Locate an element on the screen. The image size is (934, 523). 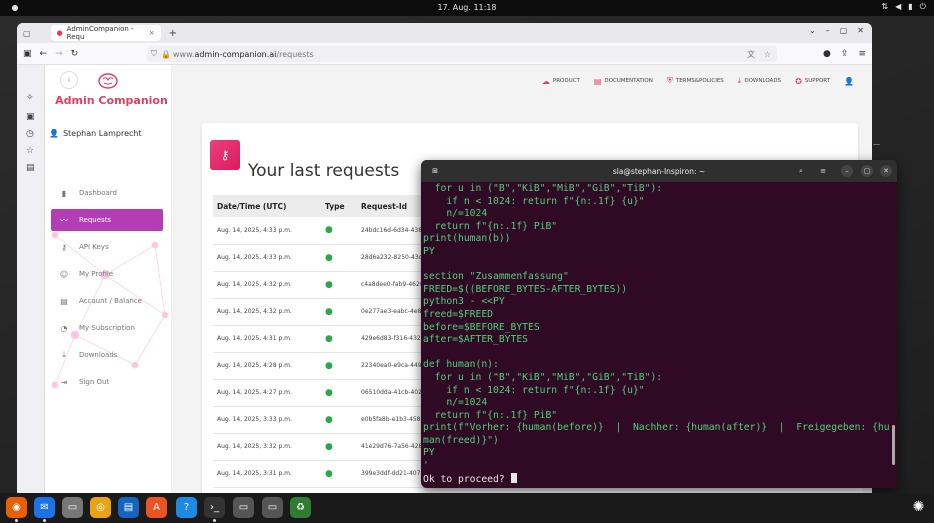
url-bar: ⛉ 🔒 www. admin-companion.ai/requests 文 ☆ is located at coordinates (462, 54).